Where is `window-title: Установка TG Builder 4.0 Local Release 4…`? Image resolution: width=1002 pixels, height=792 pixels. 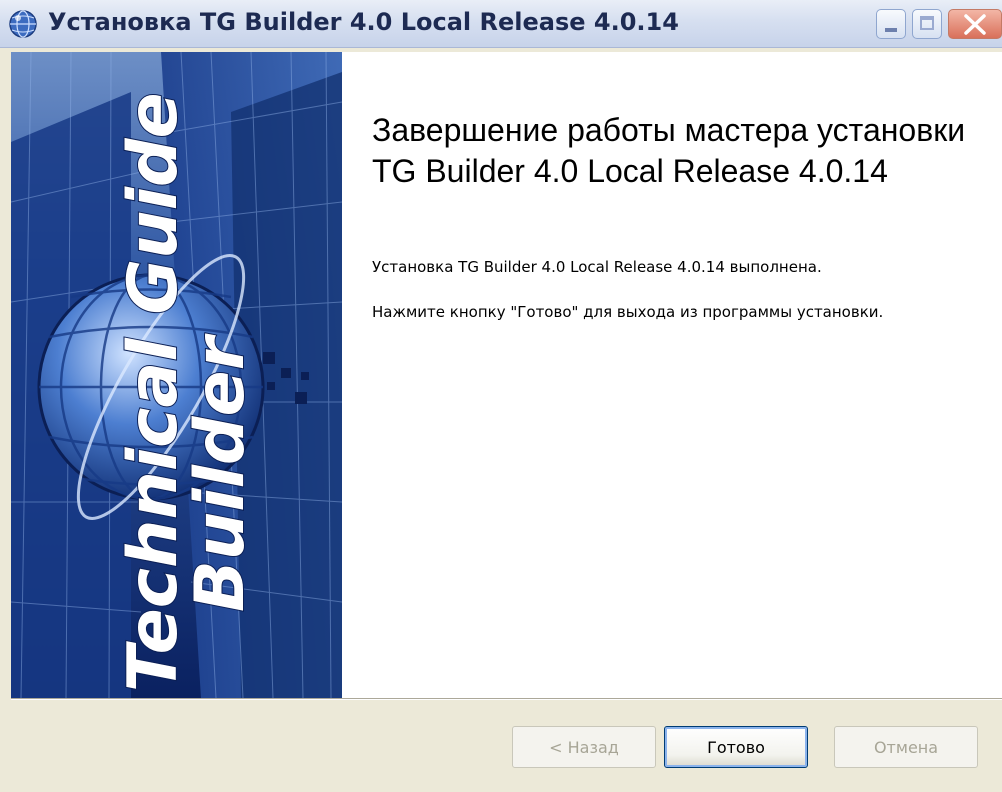 window-title: Установка TG Builder 4.0 Local Release 4… is located at coordinates (363, 22).